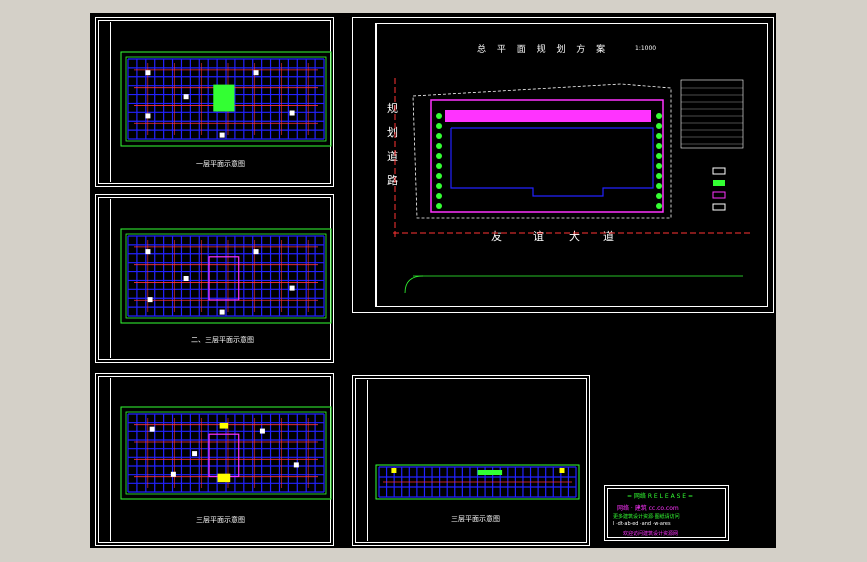  I want to click on title-block-line-5: 欢迎访问建筑设计资源网, so click(651, 534).